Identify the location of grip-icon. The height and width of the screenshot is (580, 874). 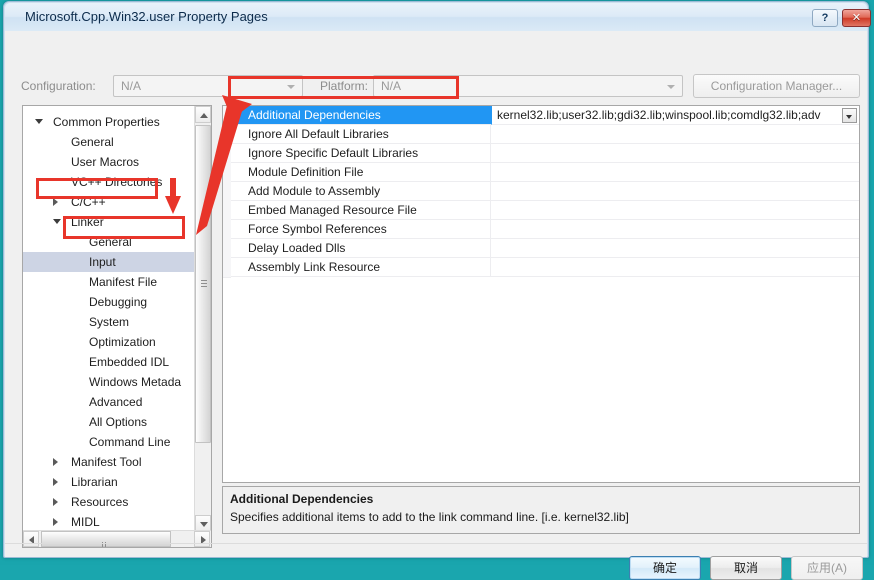
(204, 284).